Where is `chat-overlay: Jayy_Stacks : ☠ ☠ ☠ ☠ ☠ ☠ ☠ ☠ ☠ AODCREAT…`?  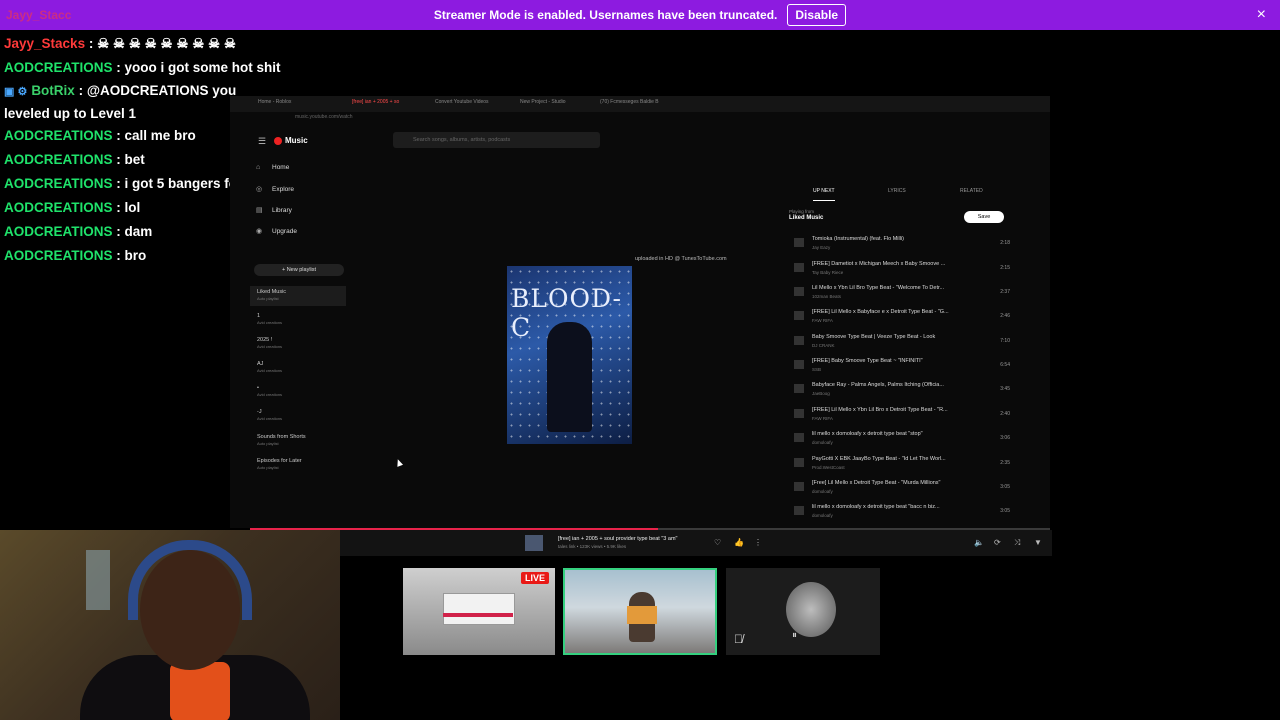 chat-overlay: Jayy_Stacks : ☠ ☠ ☠ ☠ ☠ ☠ ☠ ☠ ☠ AODCREAT… is located at coordinates (142, 150).